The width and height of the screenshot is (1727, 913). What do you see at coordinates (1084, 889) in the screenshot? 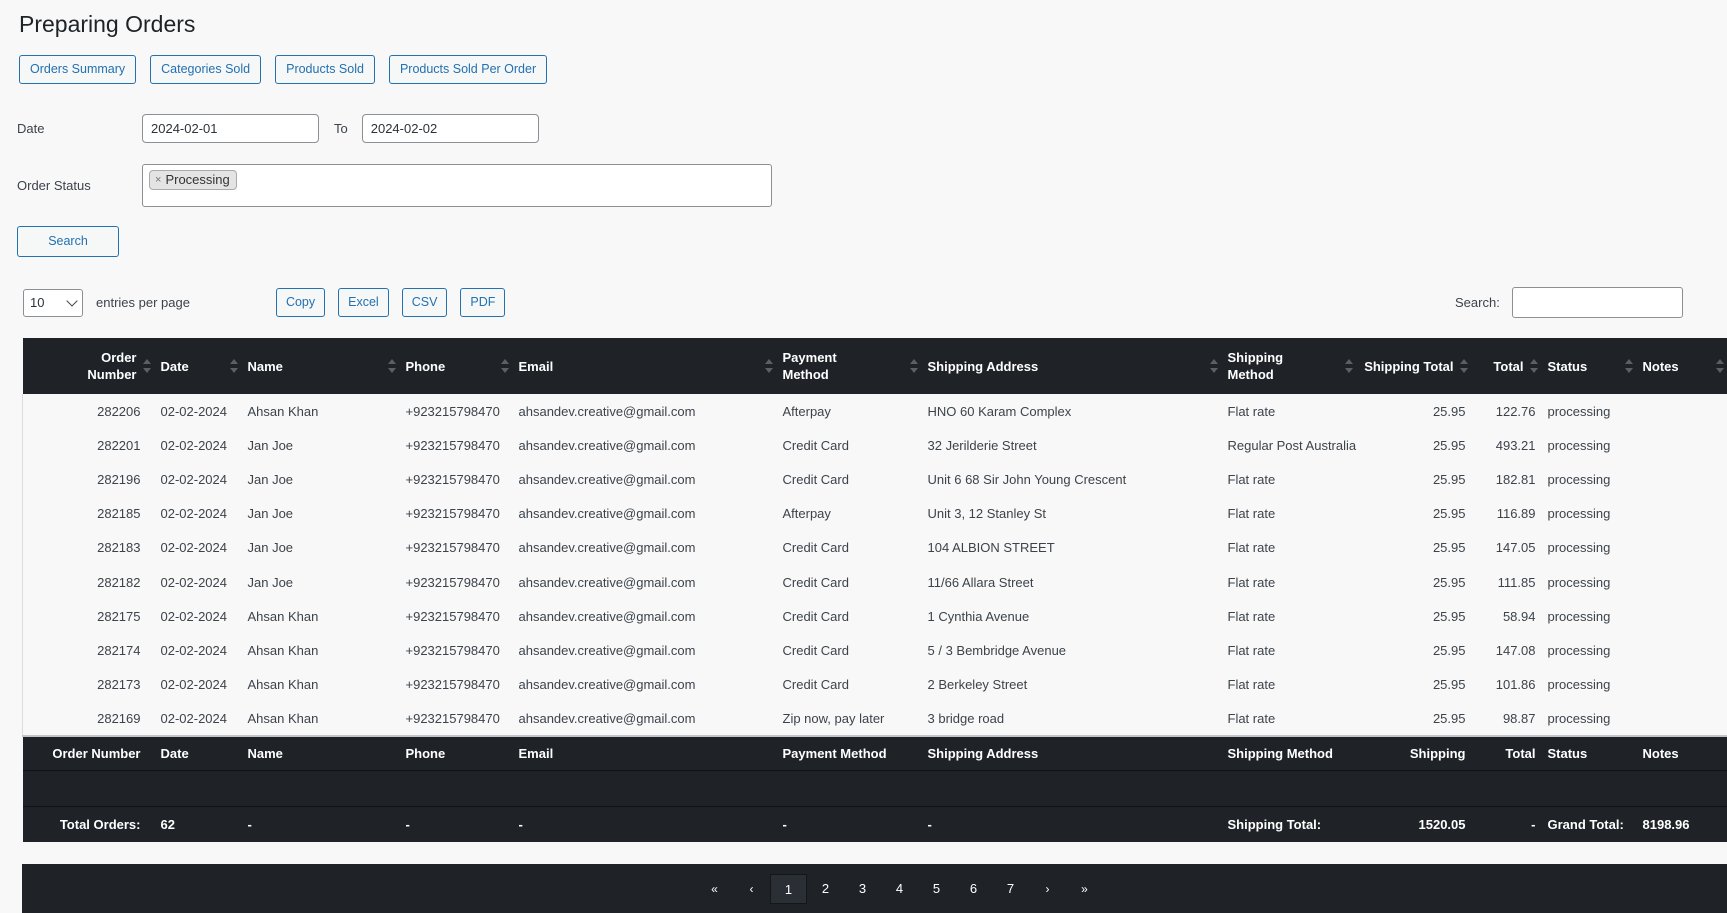
I see `last-page-button: »` at bounding box center [1084, 889].